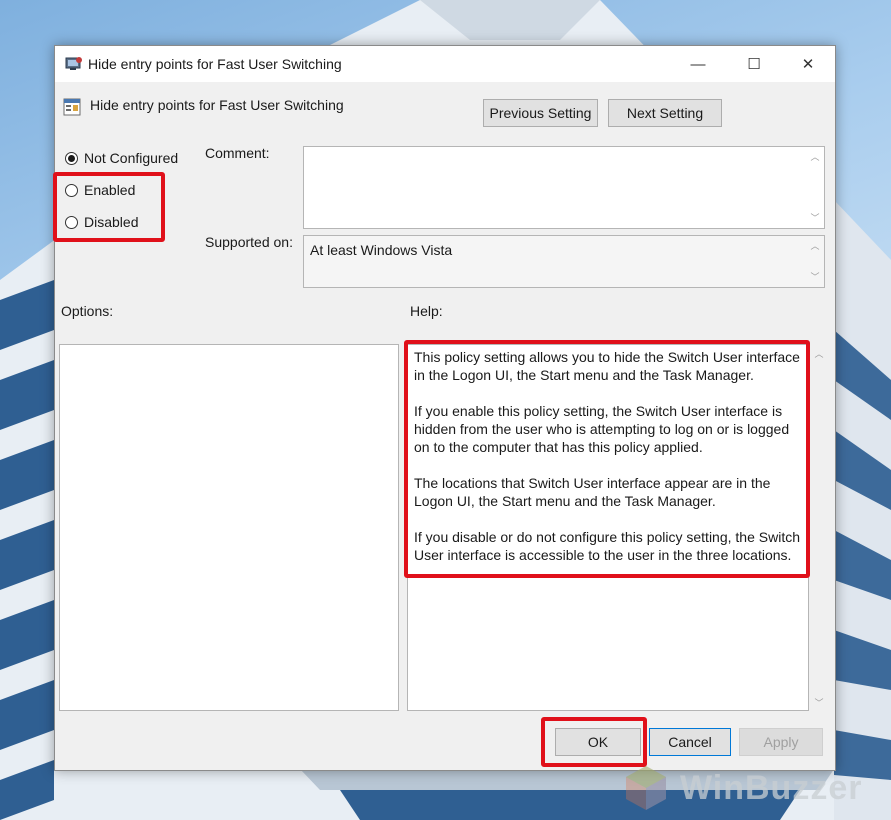 Image resolution: width=891 pixels, height=820 pixels. What do you see at coordinates (607, 459) in the screenshot?
I see `highlight-box-help-text` at bounding box center [607, 459].